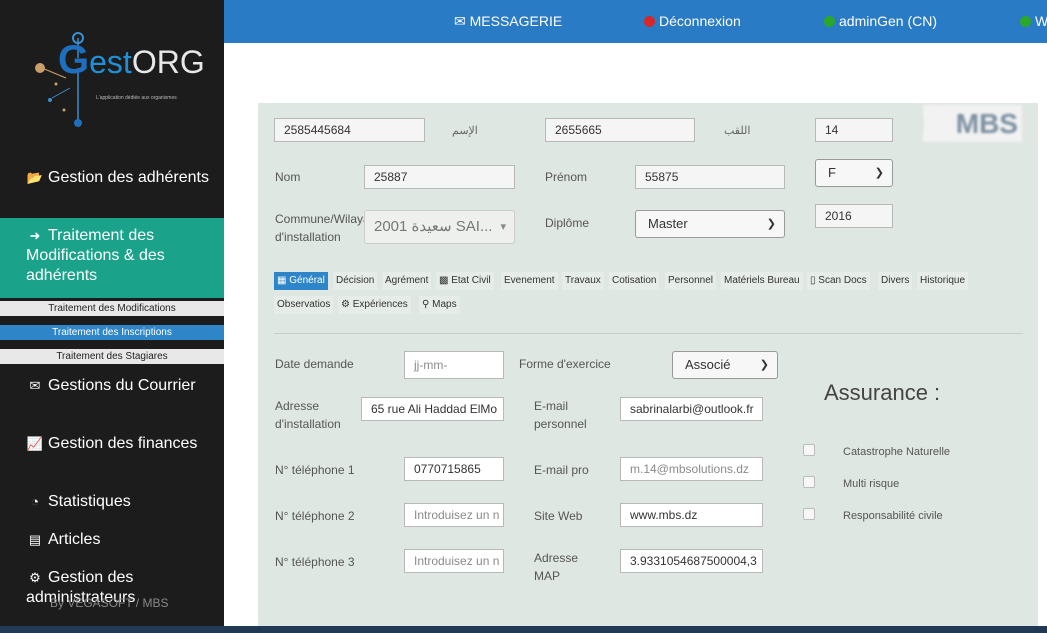 Image resolution: width=1047 pixels, height=633 pixels. I want to click on line-chart-icon: 📈, so click(35, 443).